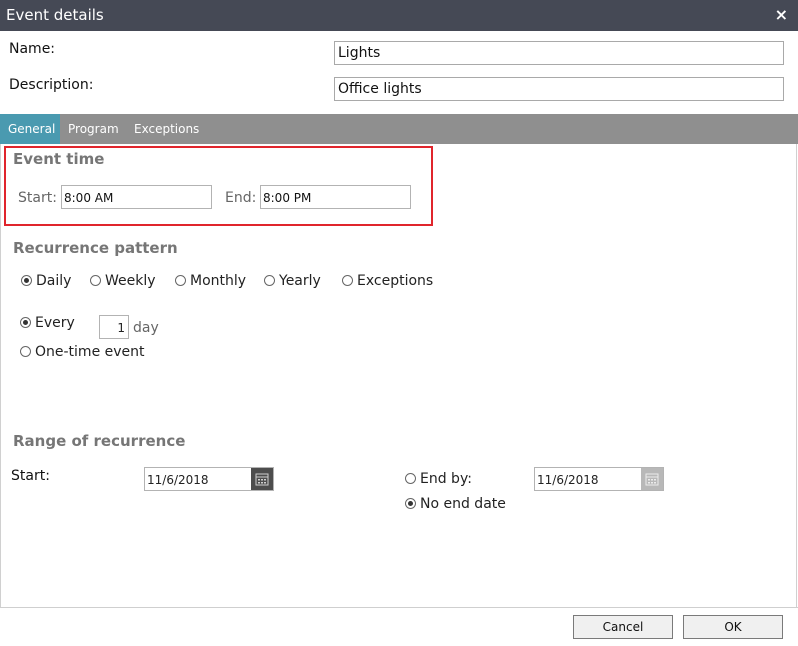  I want to click on radio-yearly: Yearly, so click(292, 281).